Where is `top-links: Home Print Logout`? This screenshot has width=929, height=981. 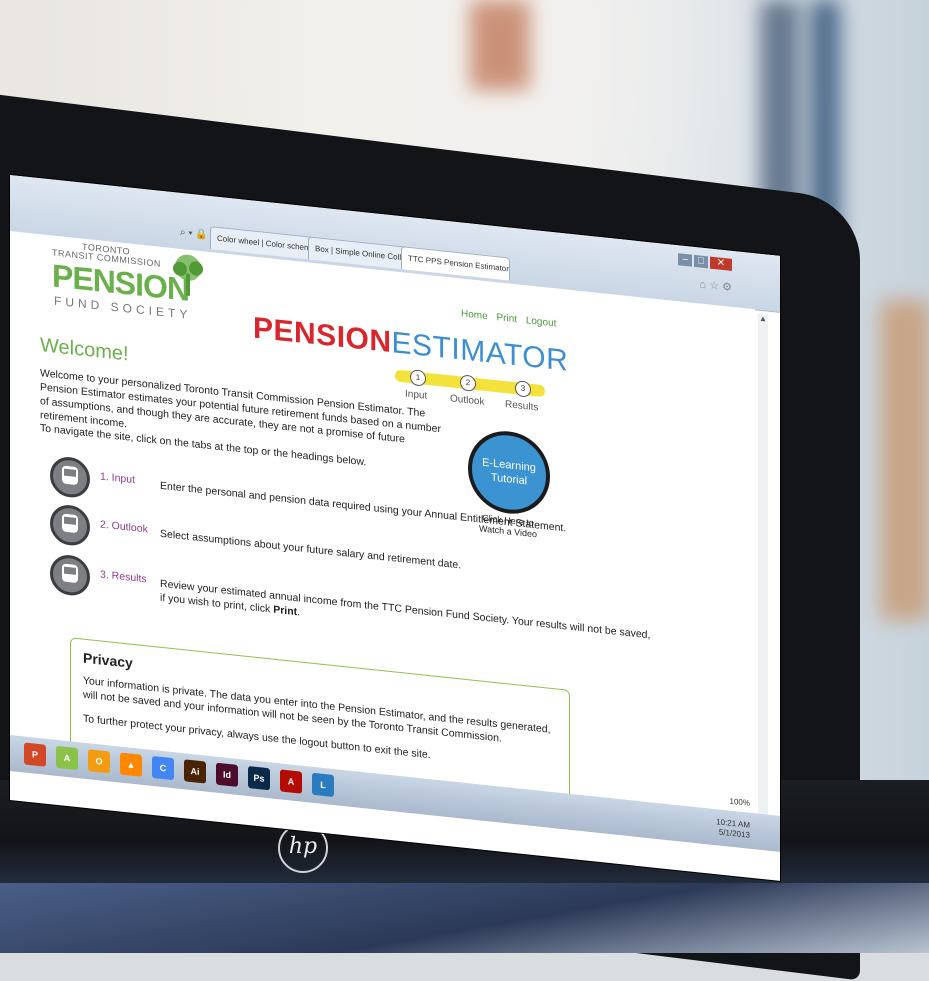
top-links: Home Print Logout is located at coordinates (506, 318).